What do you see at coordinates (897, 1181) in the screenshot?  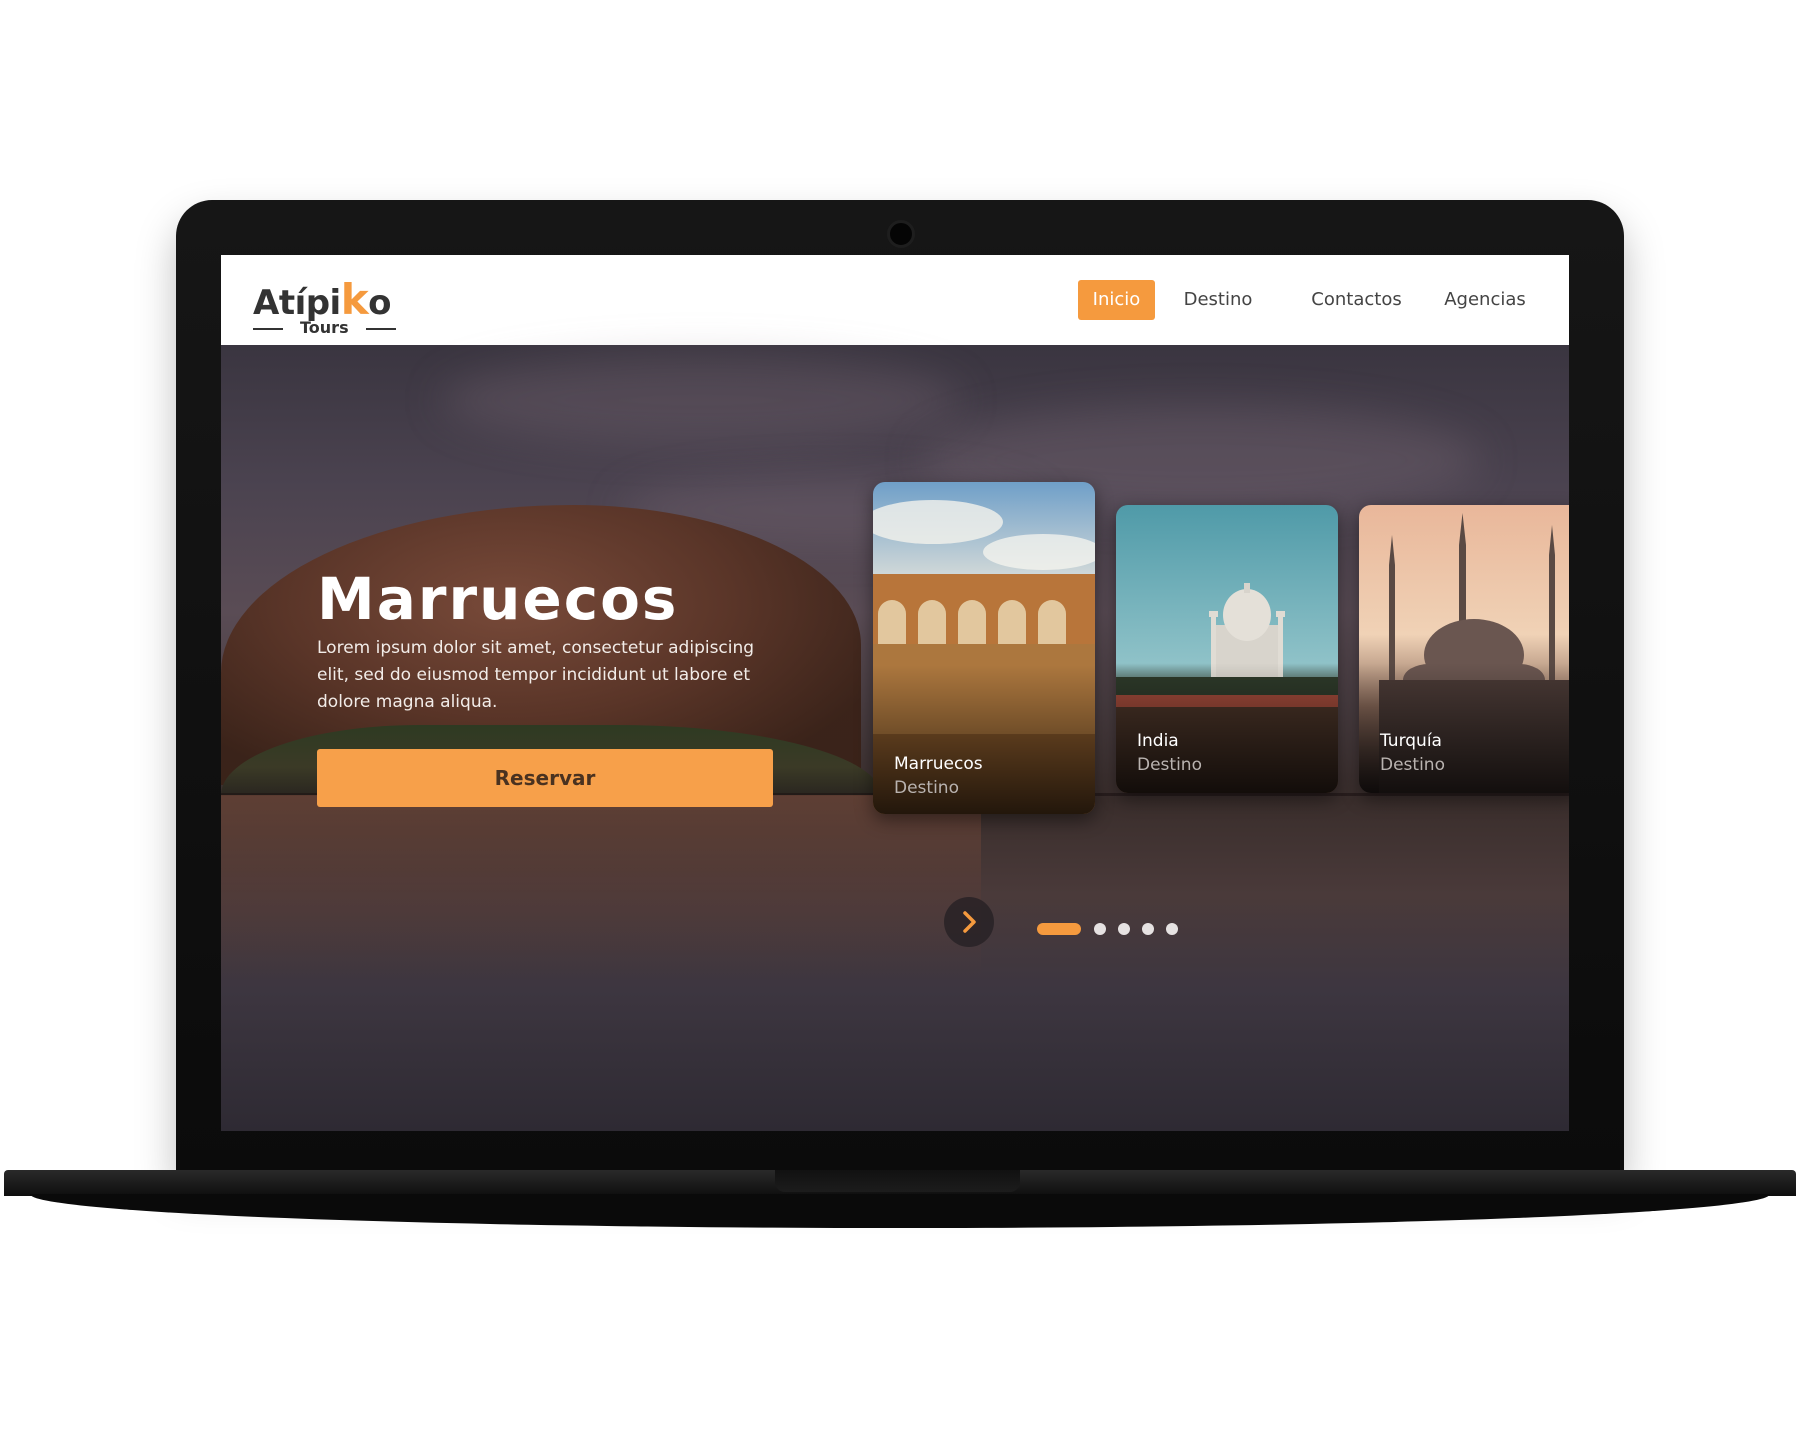 I see `laptop-notch` at bounding box center [897, 1181].